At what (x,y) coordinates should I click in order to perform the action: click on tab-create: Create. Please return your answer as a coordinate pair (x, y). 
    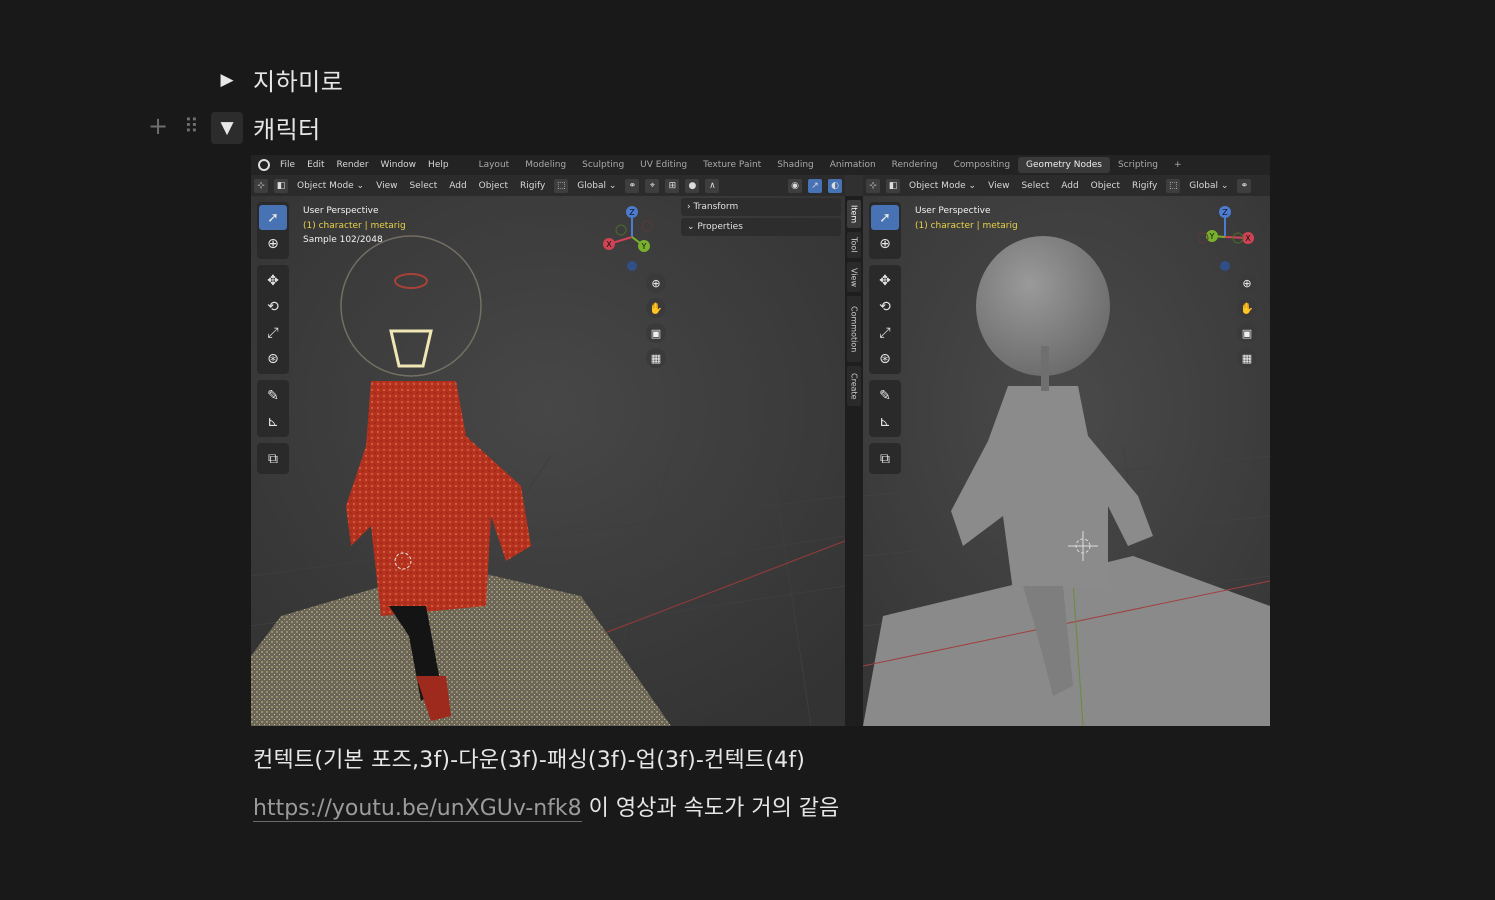
    Looking at the image, I should click on (854, 386).